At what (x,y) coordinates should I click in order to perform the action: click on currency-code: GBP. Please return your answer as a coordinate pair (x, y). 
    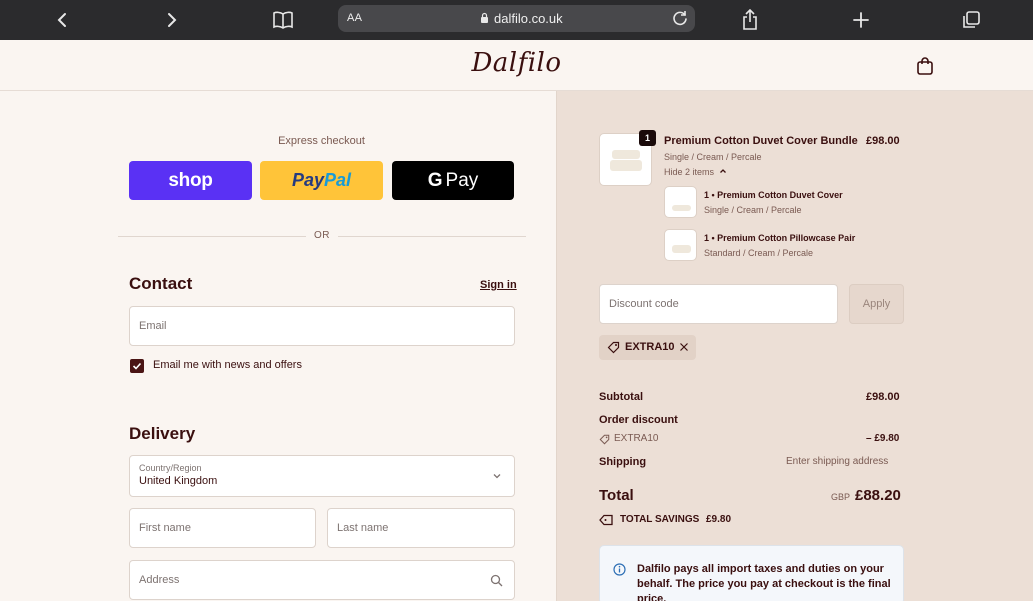
    Looking at the image, I should click on (841, 497).